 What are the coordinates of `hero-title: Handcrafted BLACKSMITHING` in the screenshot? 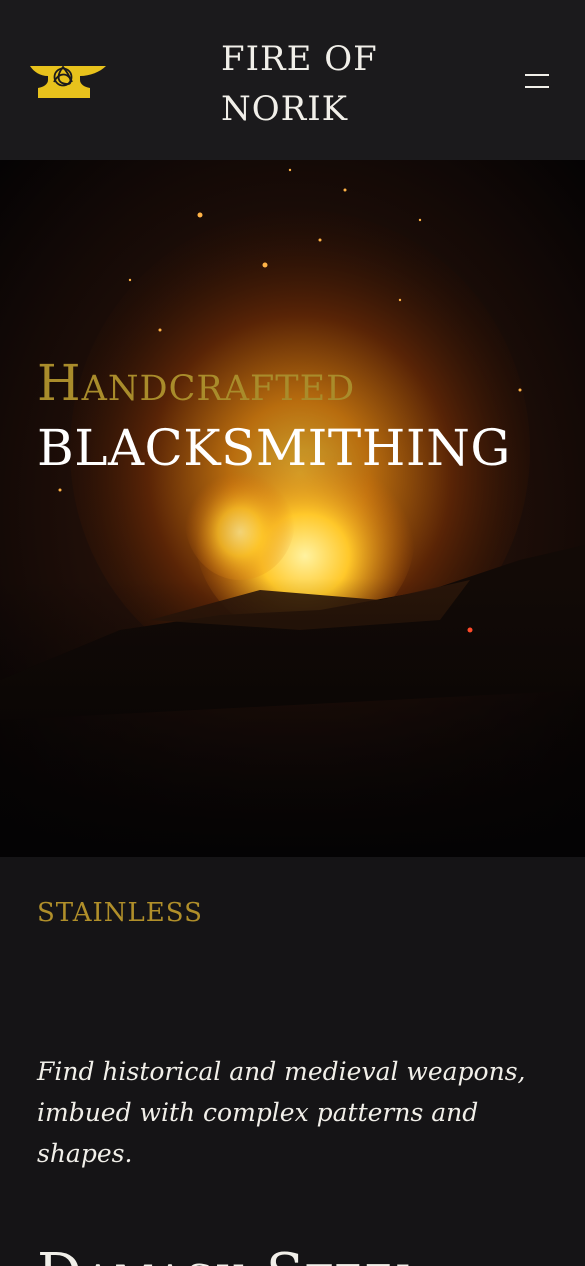 It's located at (307, 418).